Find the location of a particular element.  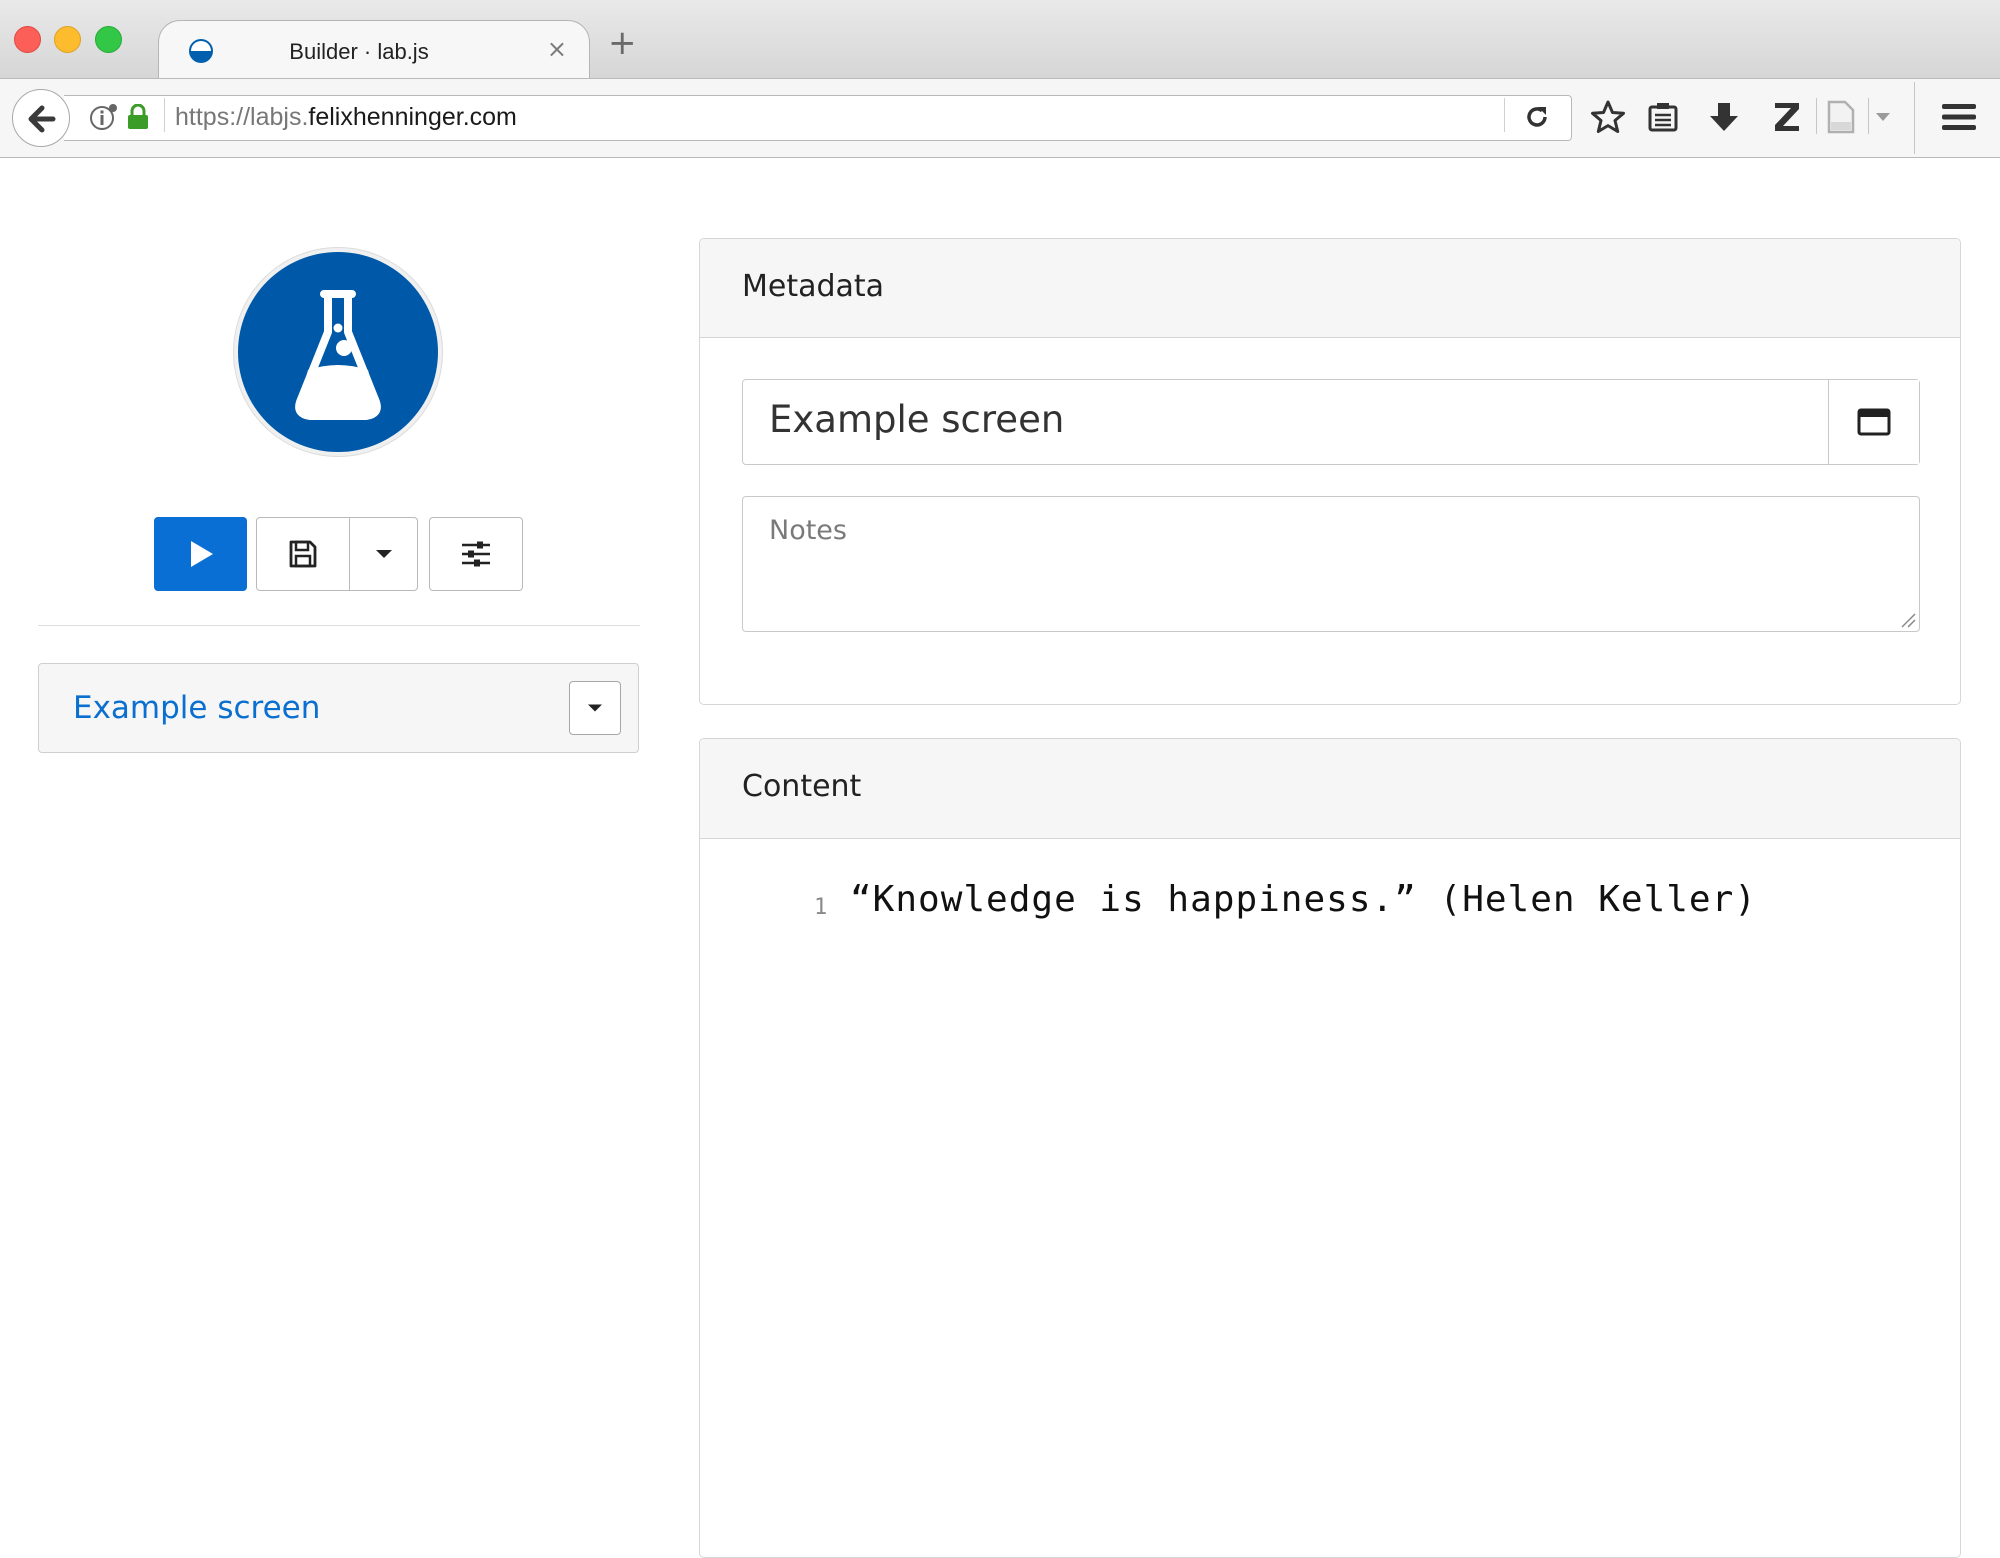

component-menu-button is located at coordinates (595, 708).